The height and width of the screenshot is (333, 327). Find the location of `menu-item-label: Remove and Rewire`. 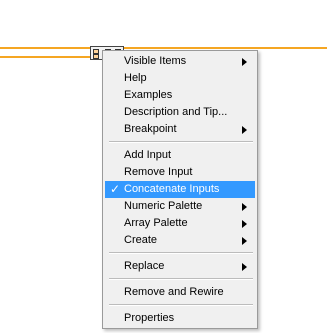

menu-item-label: Remove and Rewire is located at coordinates (174, 292).